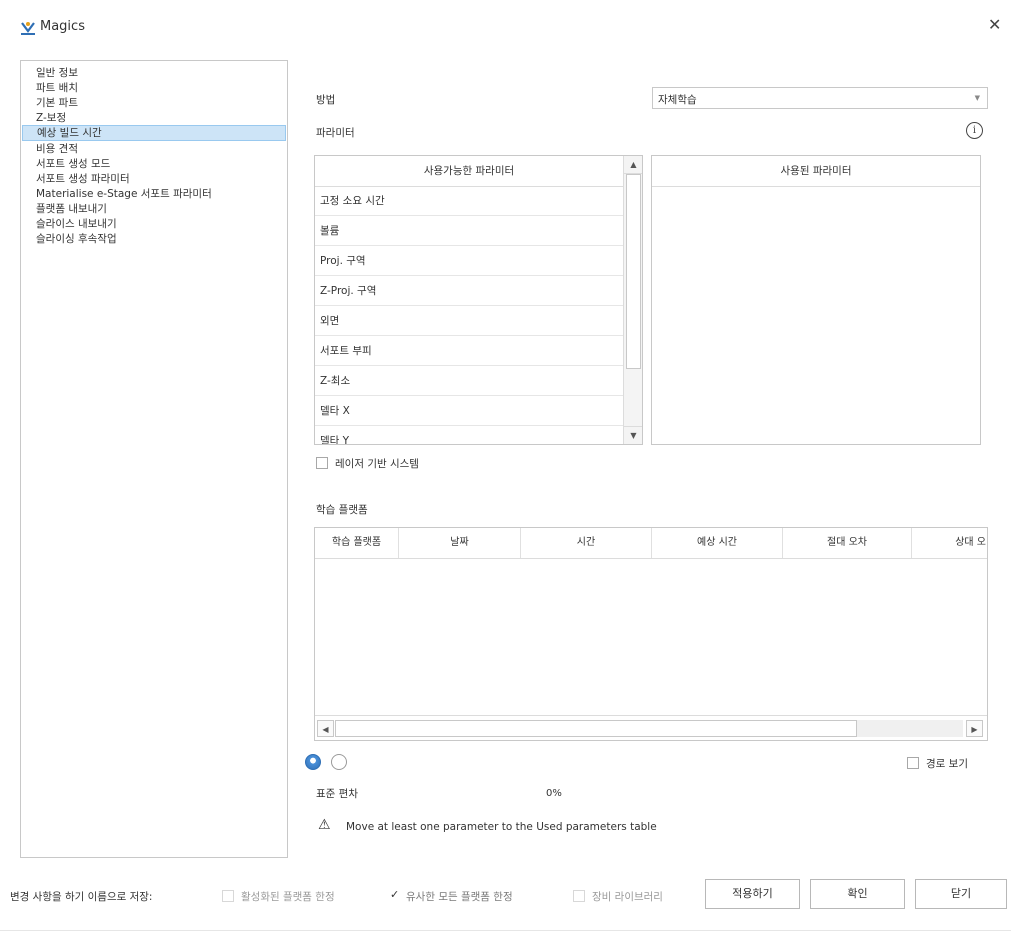 The width and height of the screenshot is (1011, 940). What do you see at coordinates (586, 543) in the screenshot?
I see `column-header-time: 시간` at bounding box center [586, 543].